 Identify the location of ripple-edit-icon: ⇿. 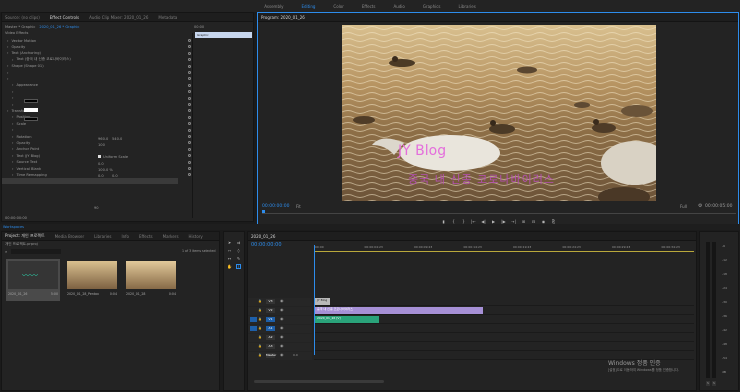
(229, 250).